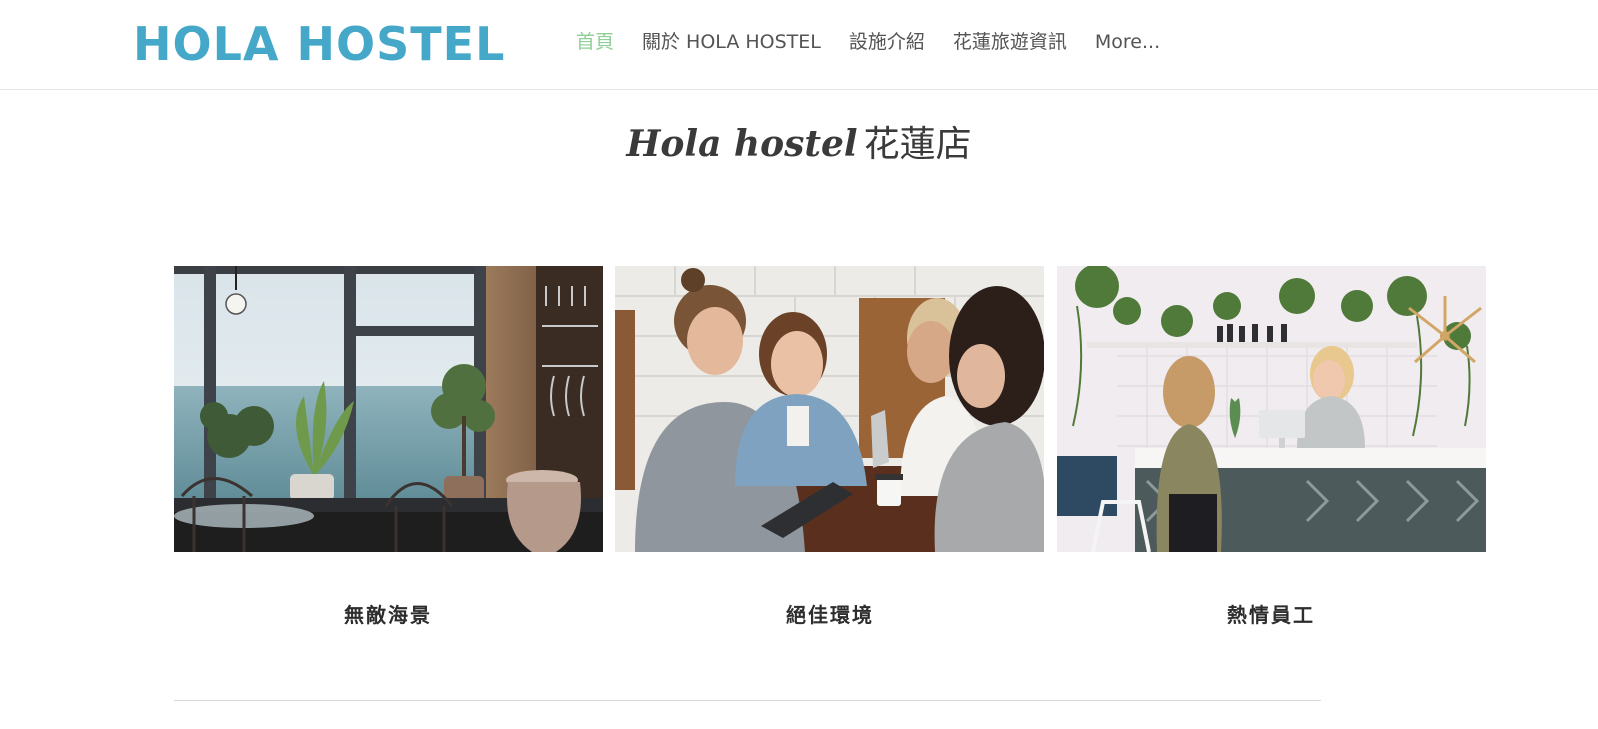 The image size is (1598, 729). I want to click on nav-item-home: 首頁, so click(595, 42).